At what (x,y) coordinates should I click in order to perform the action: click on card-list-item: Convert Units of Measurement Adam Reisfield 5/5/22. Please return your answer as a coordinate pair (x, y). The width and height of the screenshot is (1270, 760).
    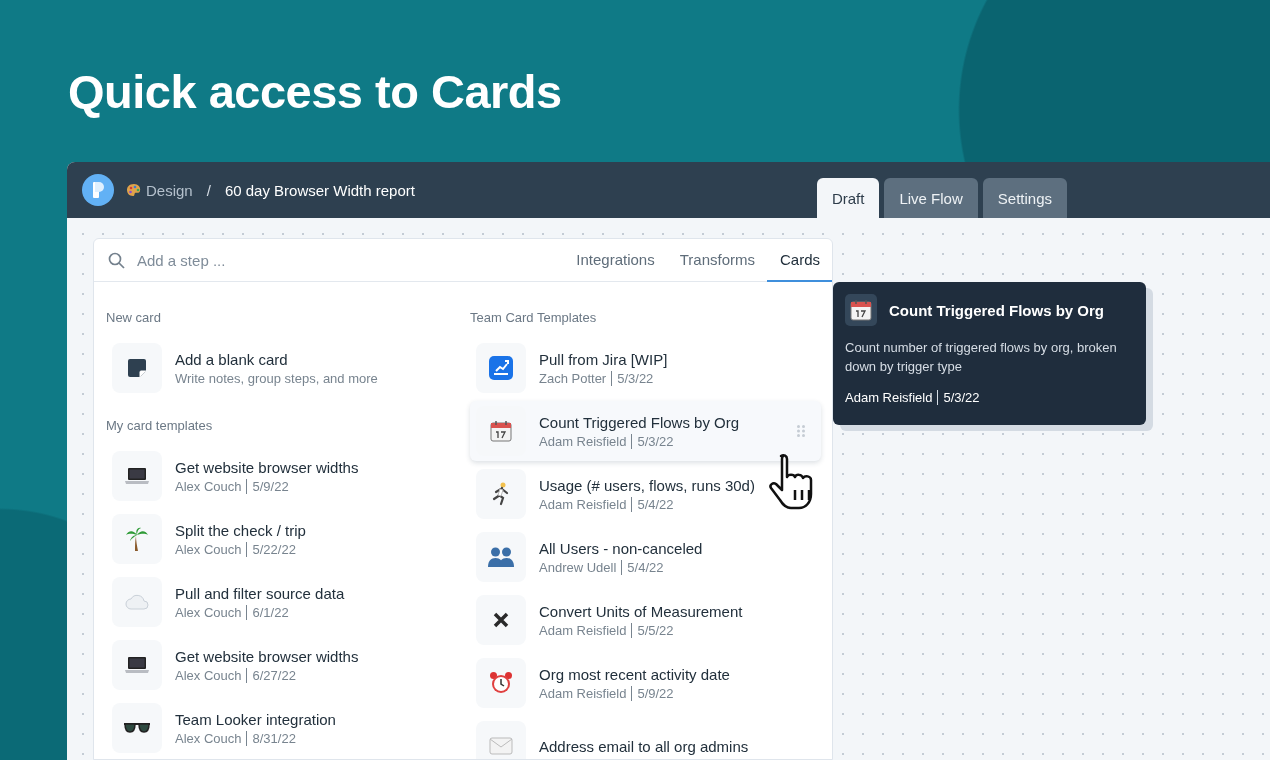
    Looking at the image, I should click on (645, 620).